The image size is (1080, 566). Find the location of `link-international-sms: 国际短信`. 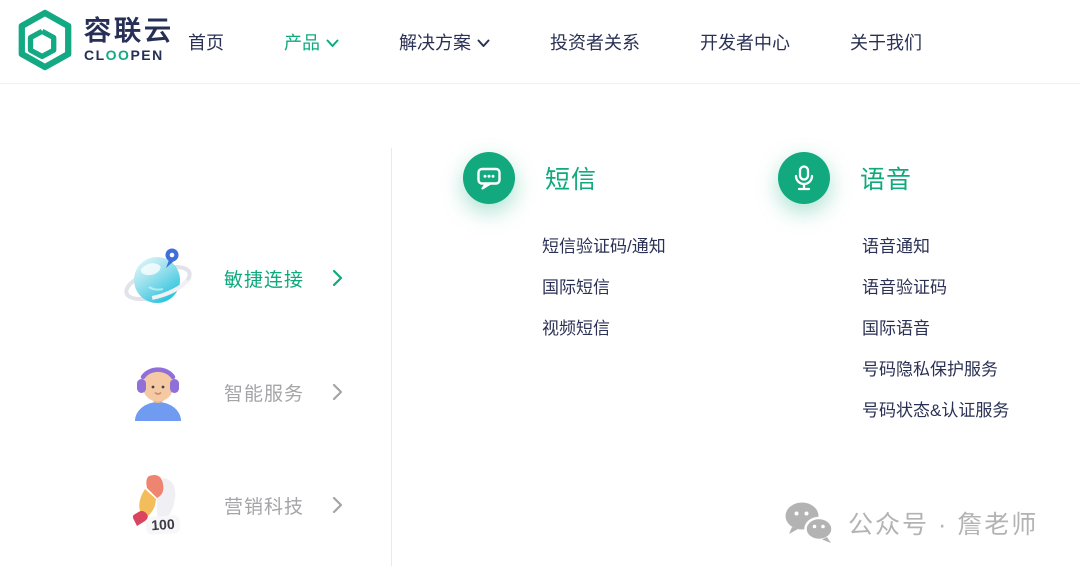

link-international-sms: 国际短信 is located at coordinates (604, 285).